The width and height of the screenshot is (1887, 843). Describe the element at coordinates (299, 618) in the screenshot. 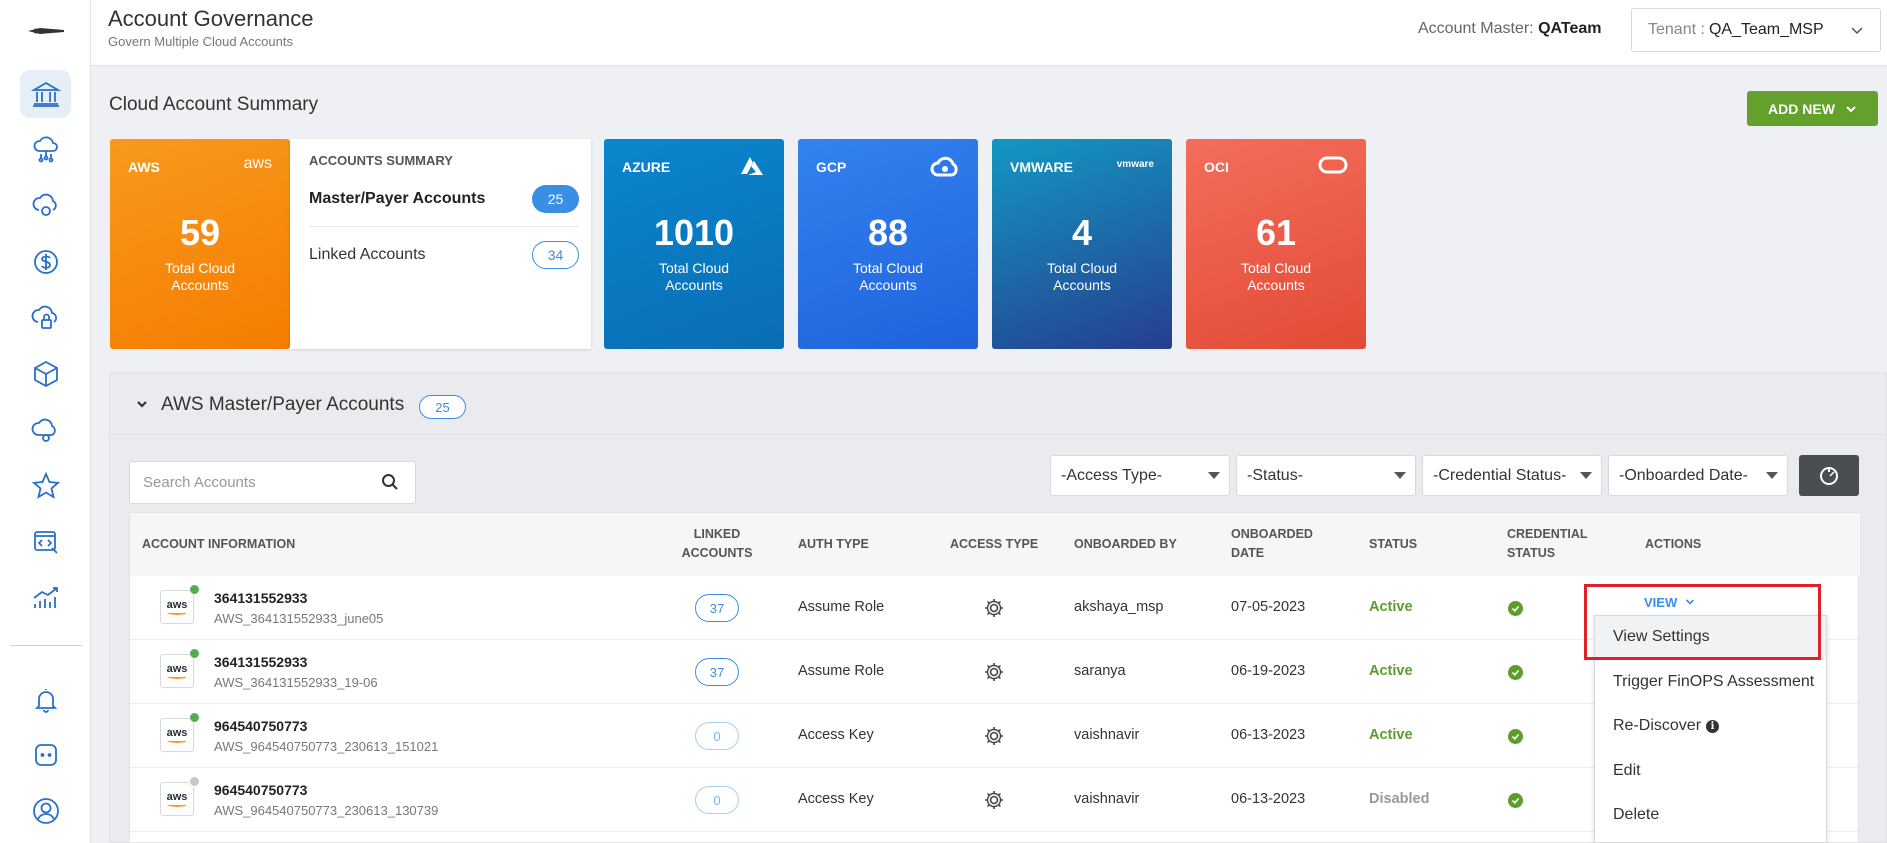

I see `account-name: AWS_364131552933_june05` at that location.